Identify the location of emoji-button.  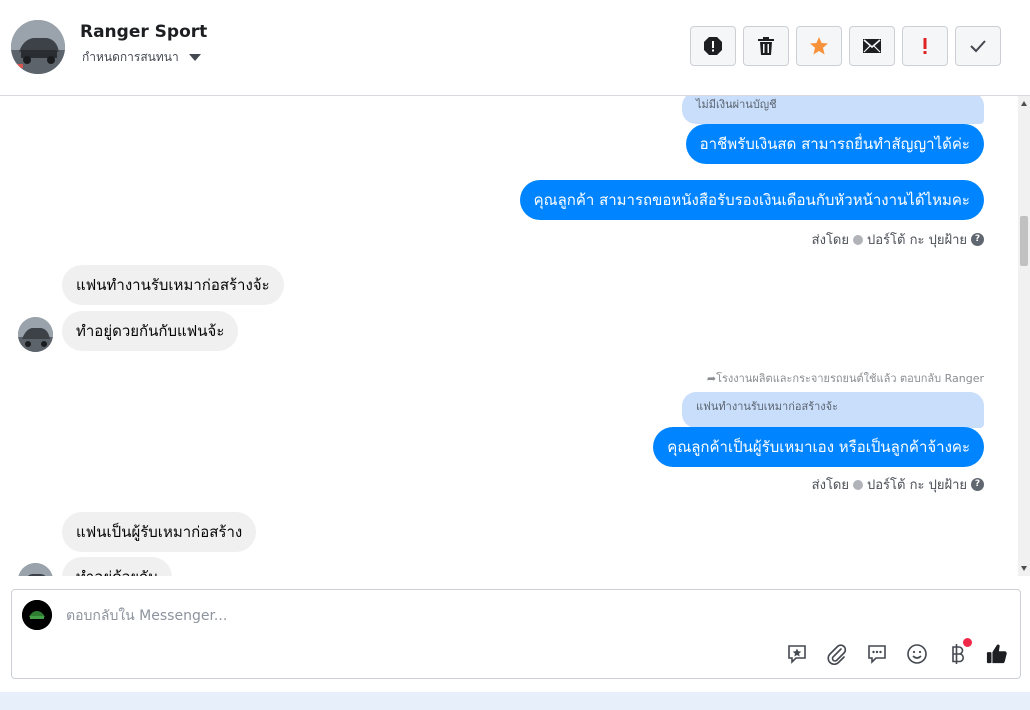
(917, 654).